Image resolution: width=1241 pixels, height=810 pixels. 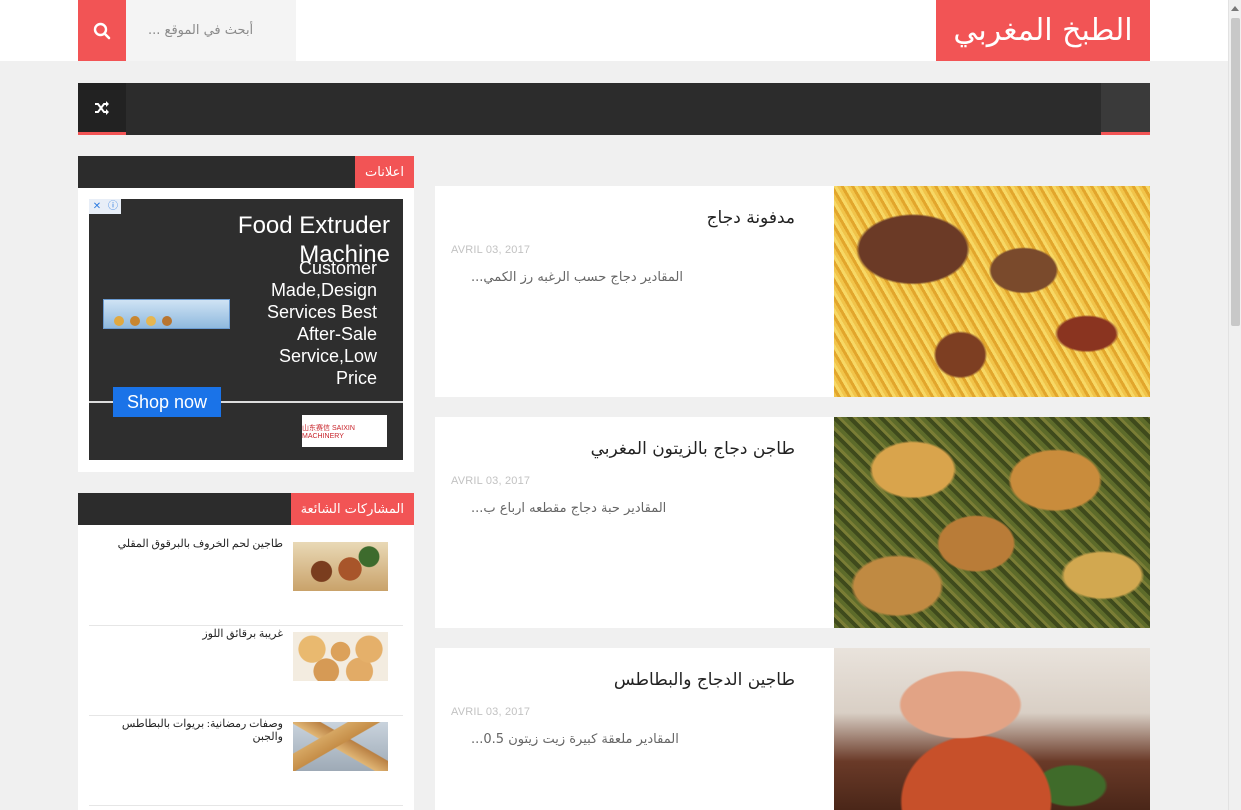 I want to click on widget-header: اعلانات, so click(x=246, y=172).